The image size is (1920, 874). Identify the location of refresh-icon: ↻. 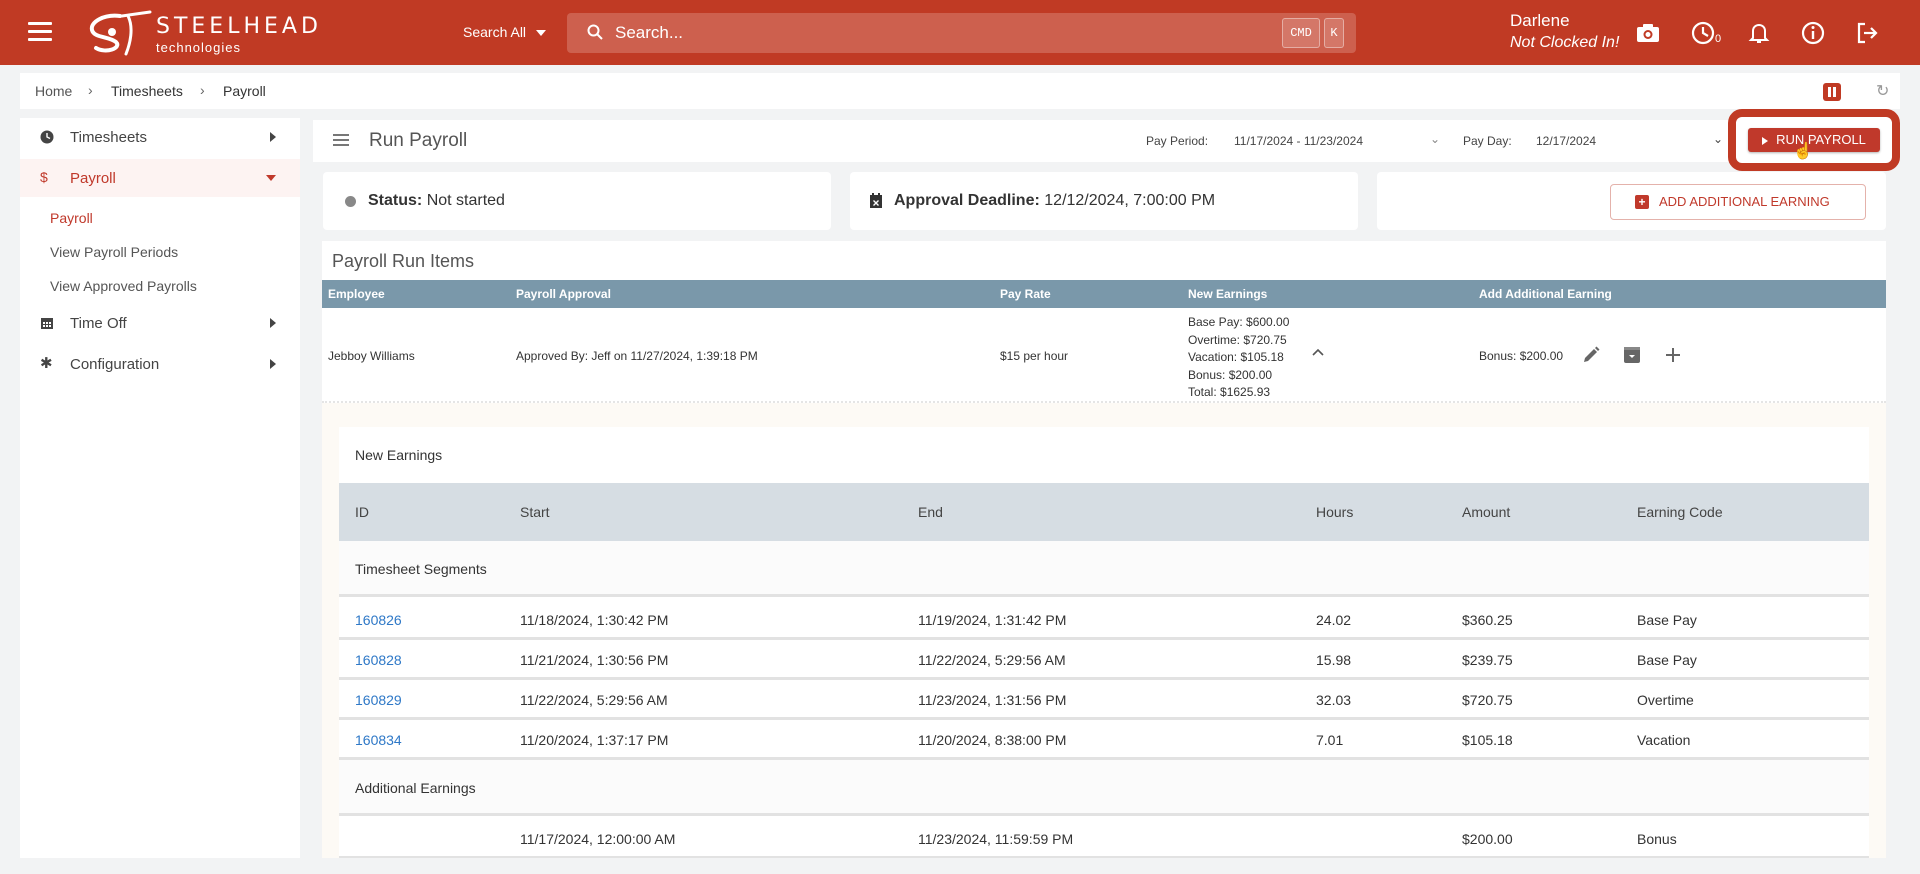
(1882, 91).